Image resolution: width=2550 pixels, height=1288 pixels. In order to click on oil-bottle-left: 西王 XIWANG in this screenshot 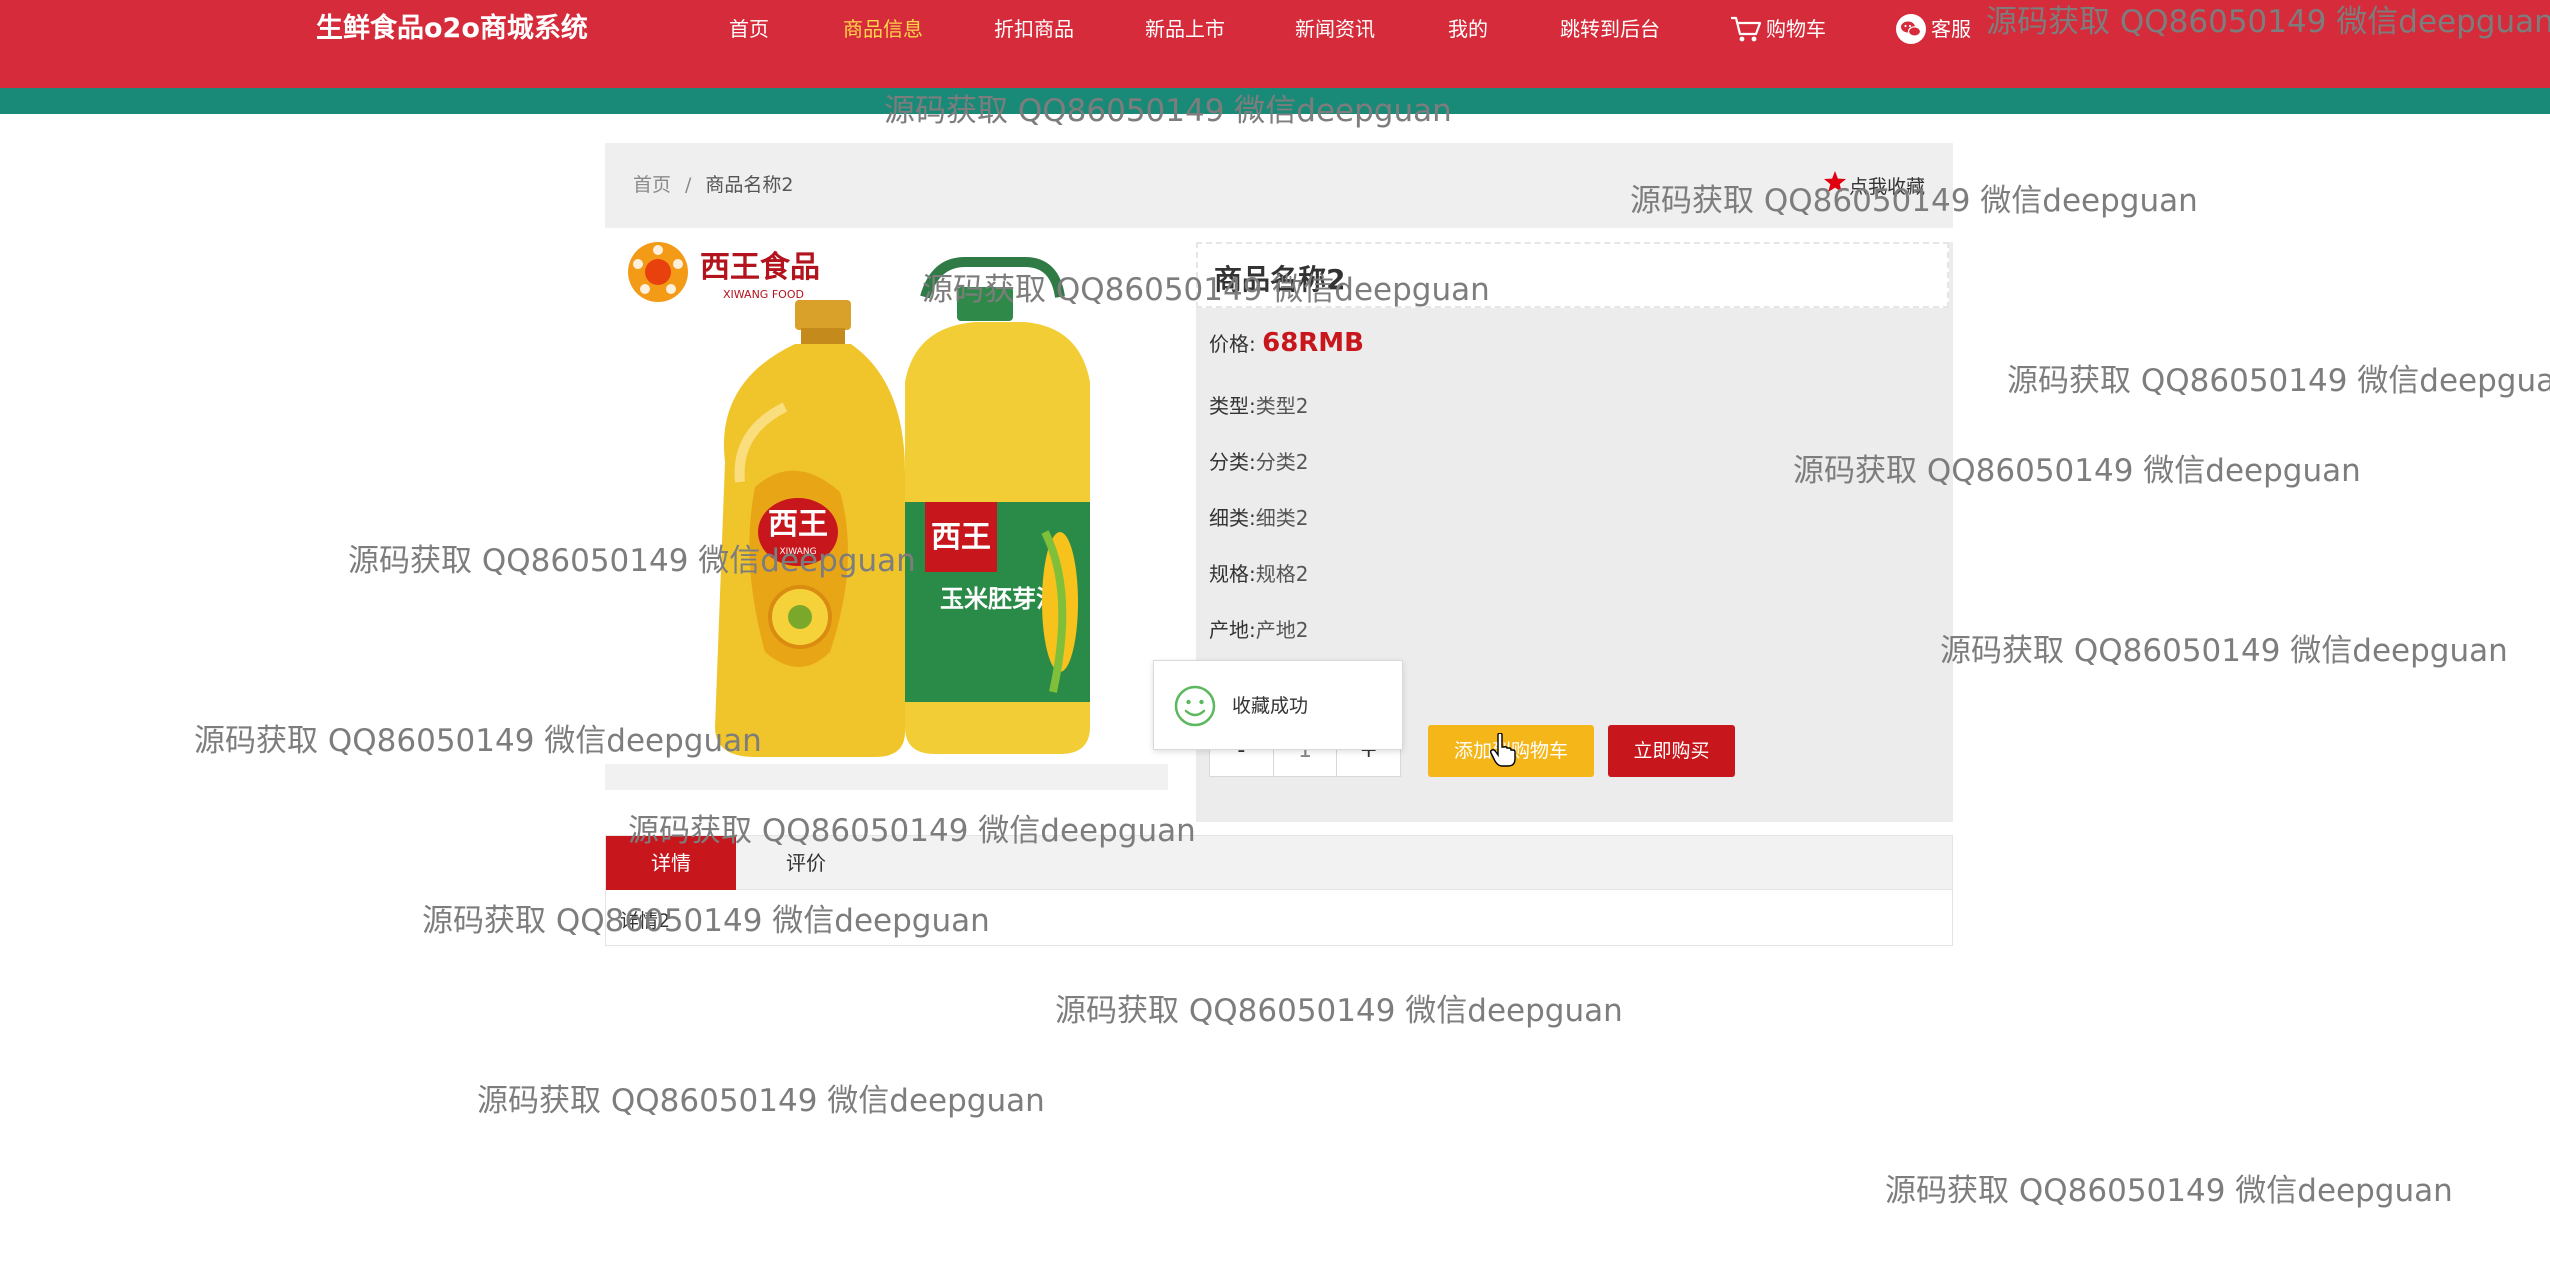, I will do `click(810, 528)`.